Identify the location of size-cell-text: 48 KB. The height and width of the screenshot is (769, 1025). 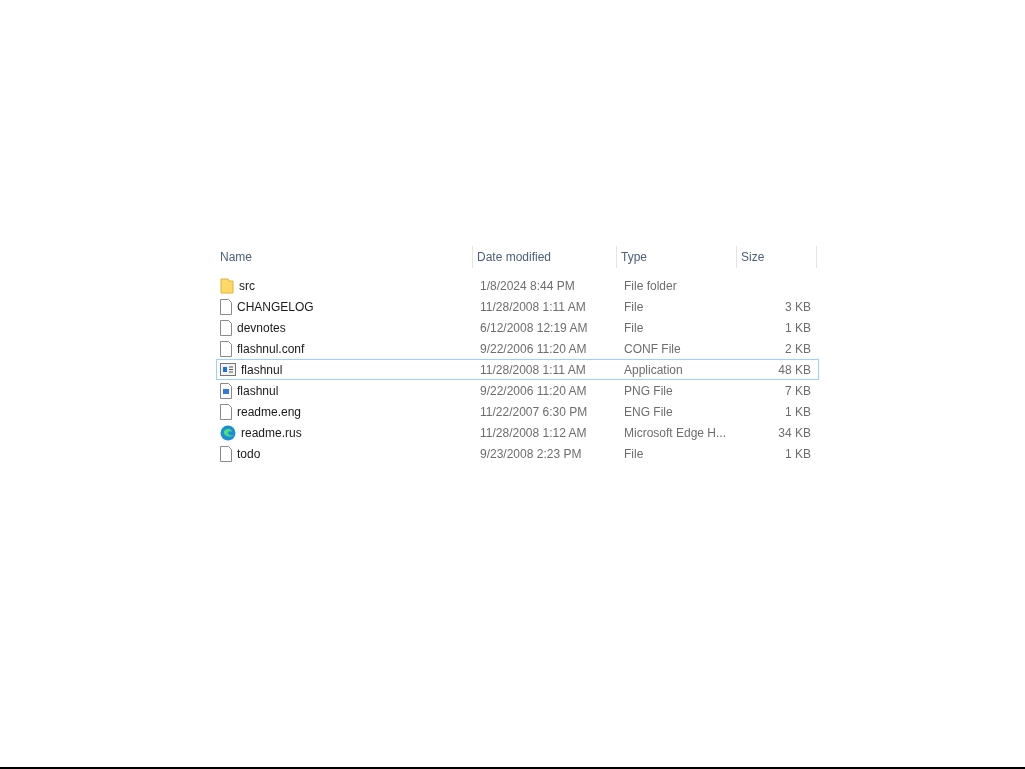
(794, 370).